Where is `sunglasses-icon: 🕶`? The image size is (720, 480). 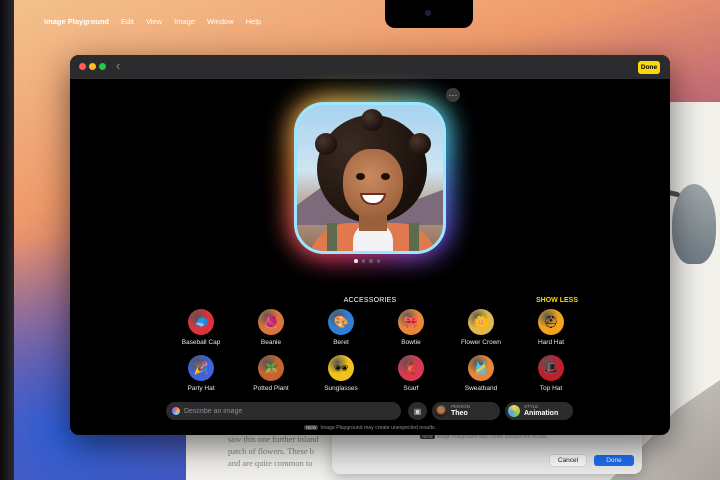 sunglasses-icon: 🕶 is located at coordinates (341, 368).